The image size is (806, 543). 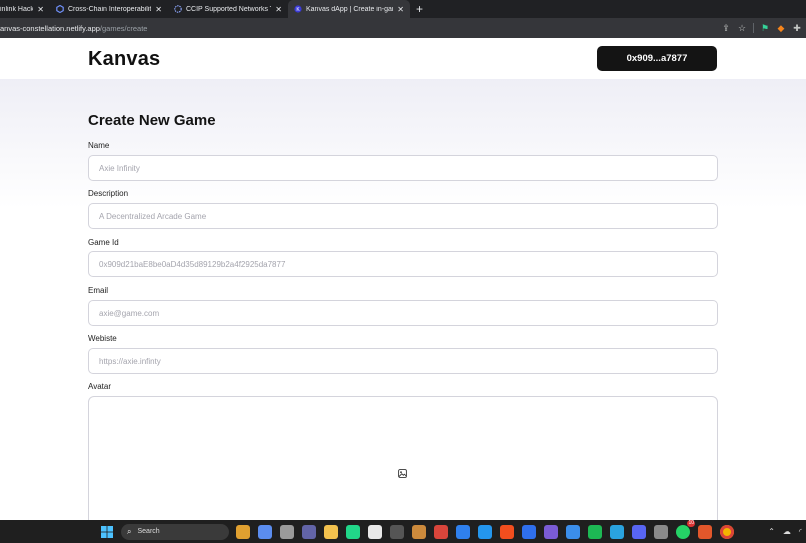 I want to click on onedrive-cloud-icon: ☁, so click(x=787, y=531).